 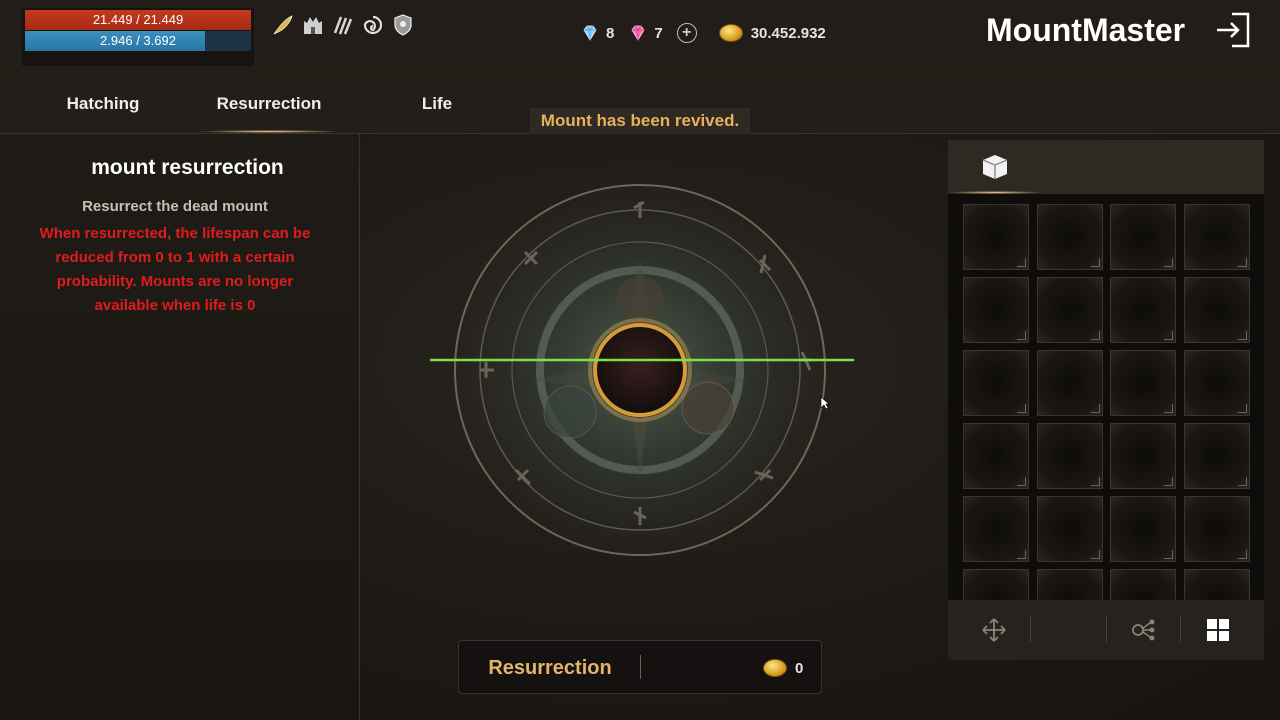 What do you see at coordinates (1233, 30) in the screenshot?
I see `exit-icon` at bounding box center [1233, 30].